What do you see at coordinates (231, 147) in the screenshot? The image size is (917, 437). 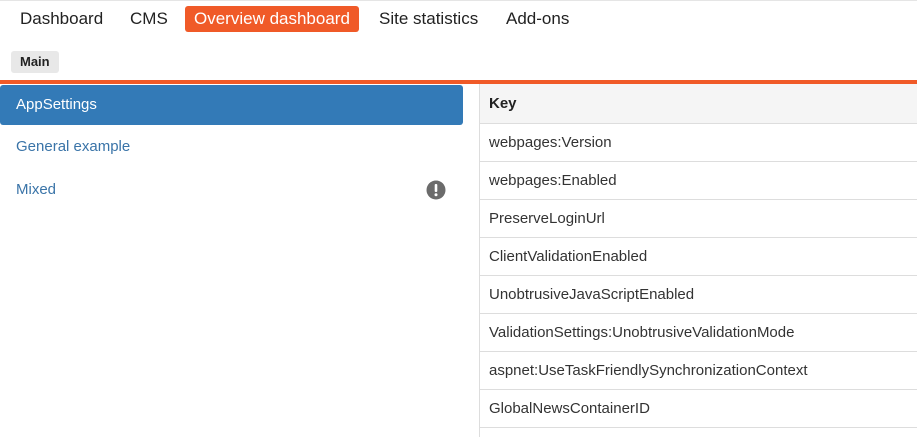 I see `sidebar-item-general-example: General example` at bounding box center [231, 147].